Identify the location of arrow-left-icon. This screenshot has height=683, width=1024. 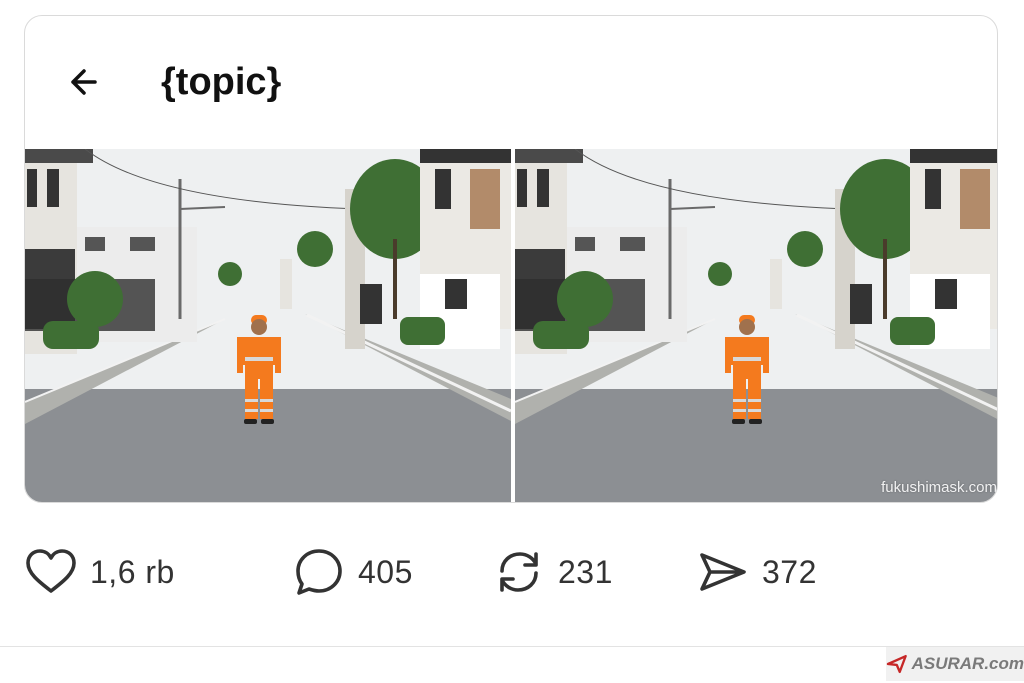
(87, 82).